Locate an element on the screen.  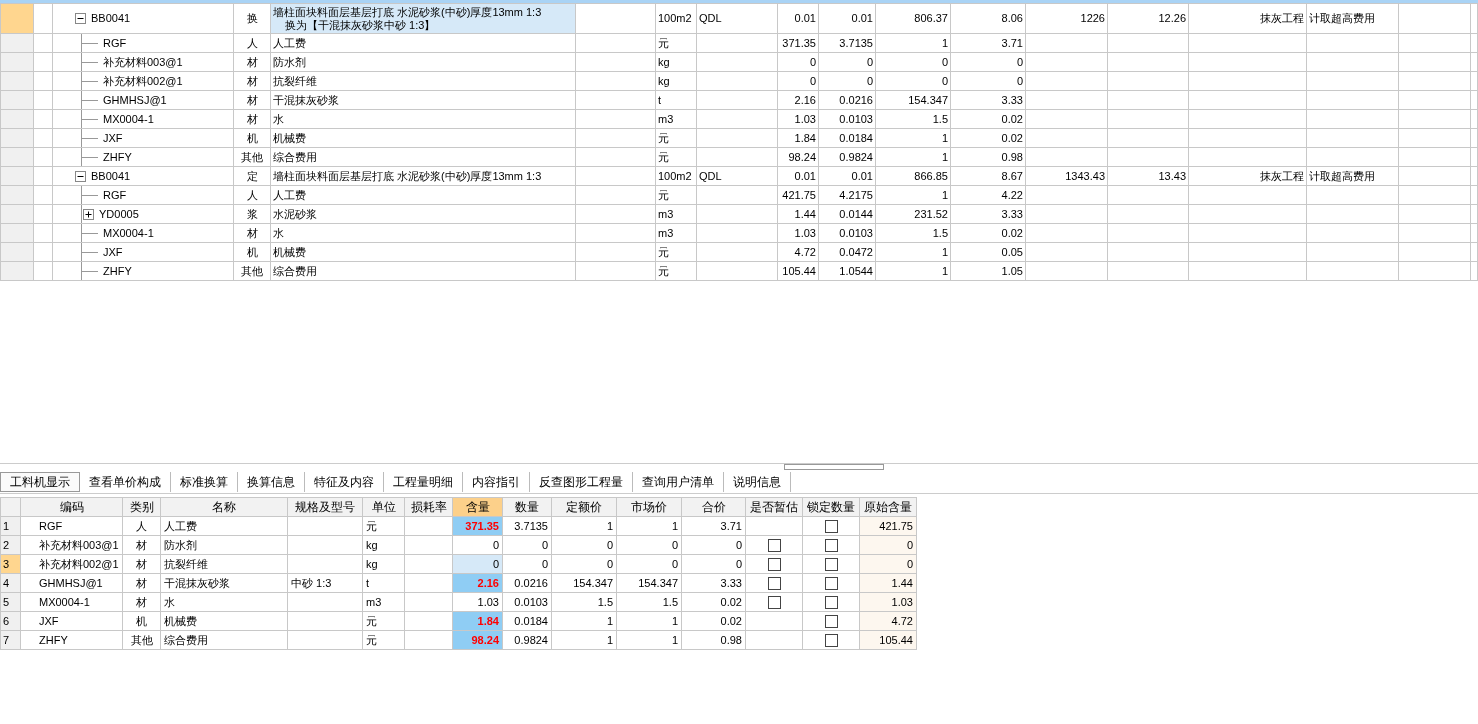
number-cell: 0.01 is located at coordinates (862, 18).